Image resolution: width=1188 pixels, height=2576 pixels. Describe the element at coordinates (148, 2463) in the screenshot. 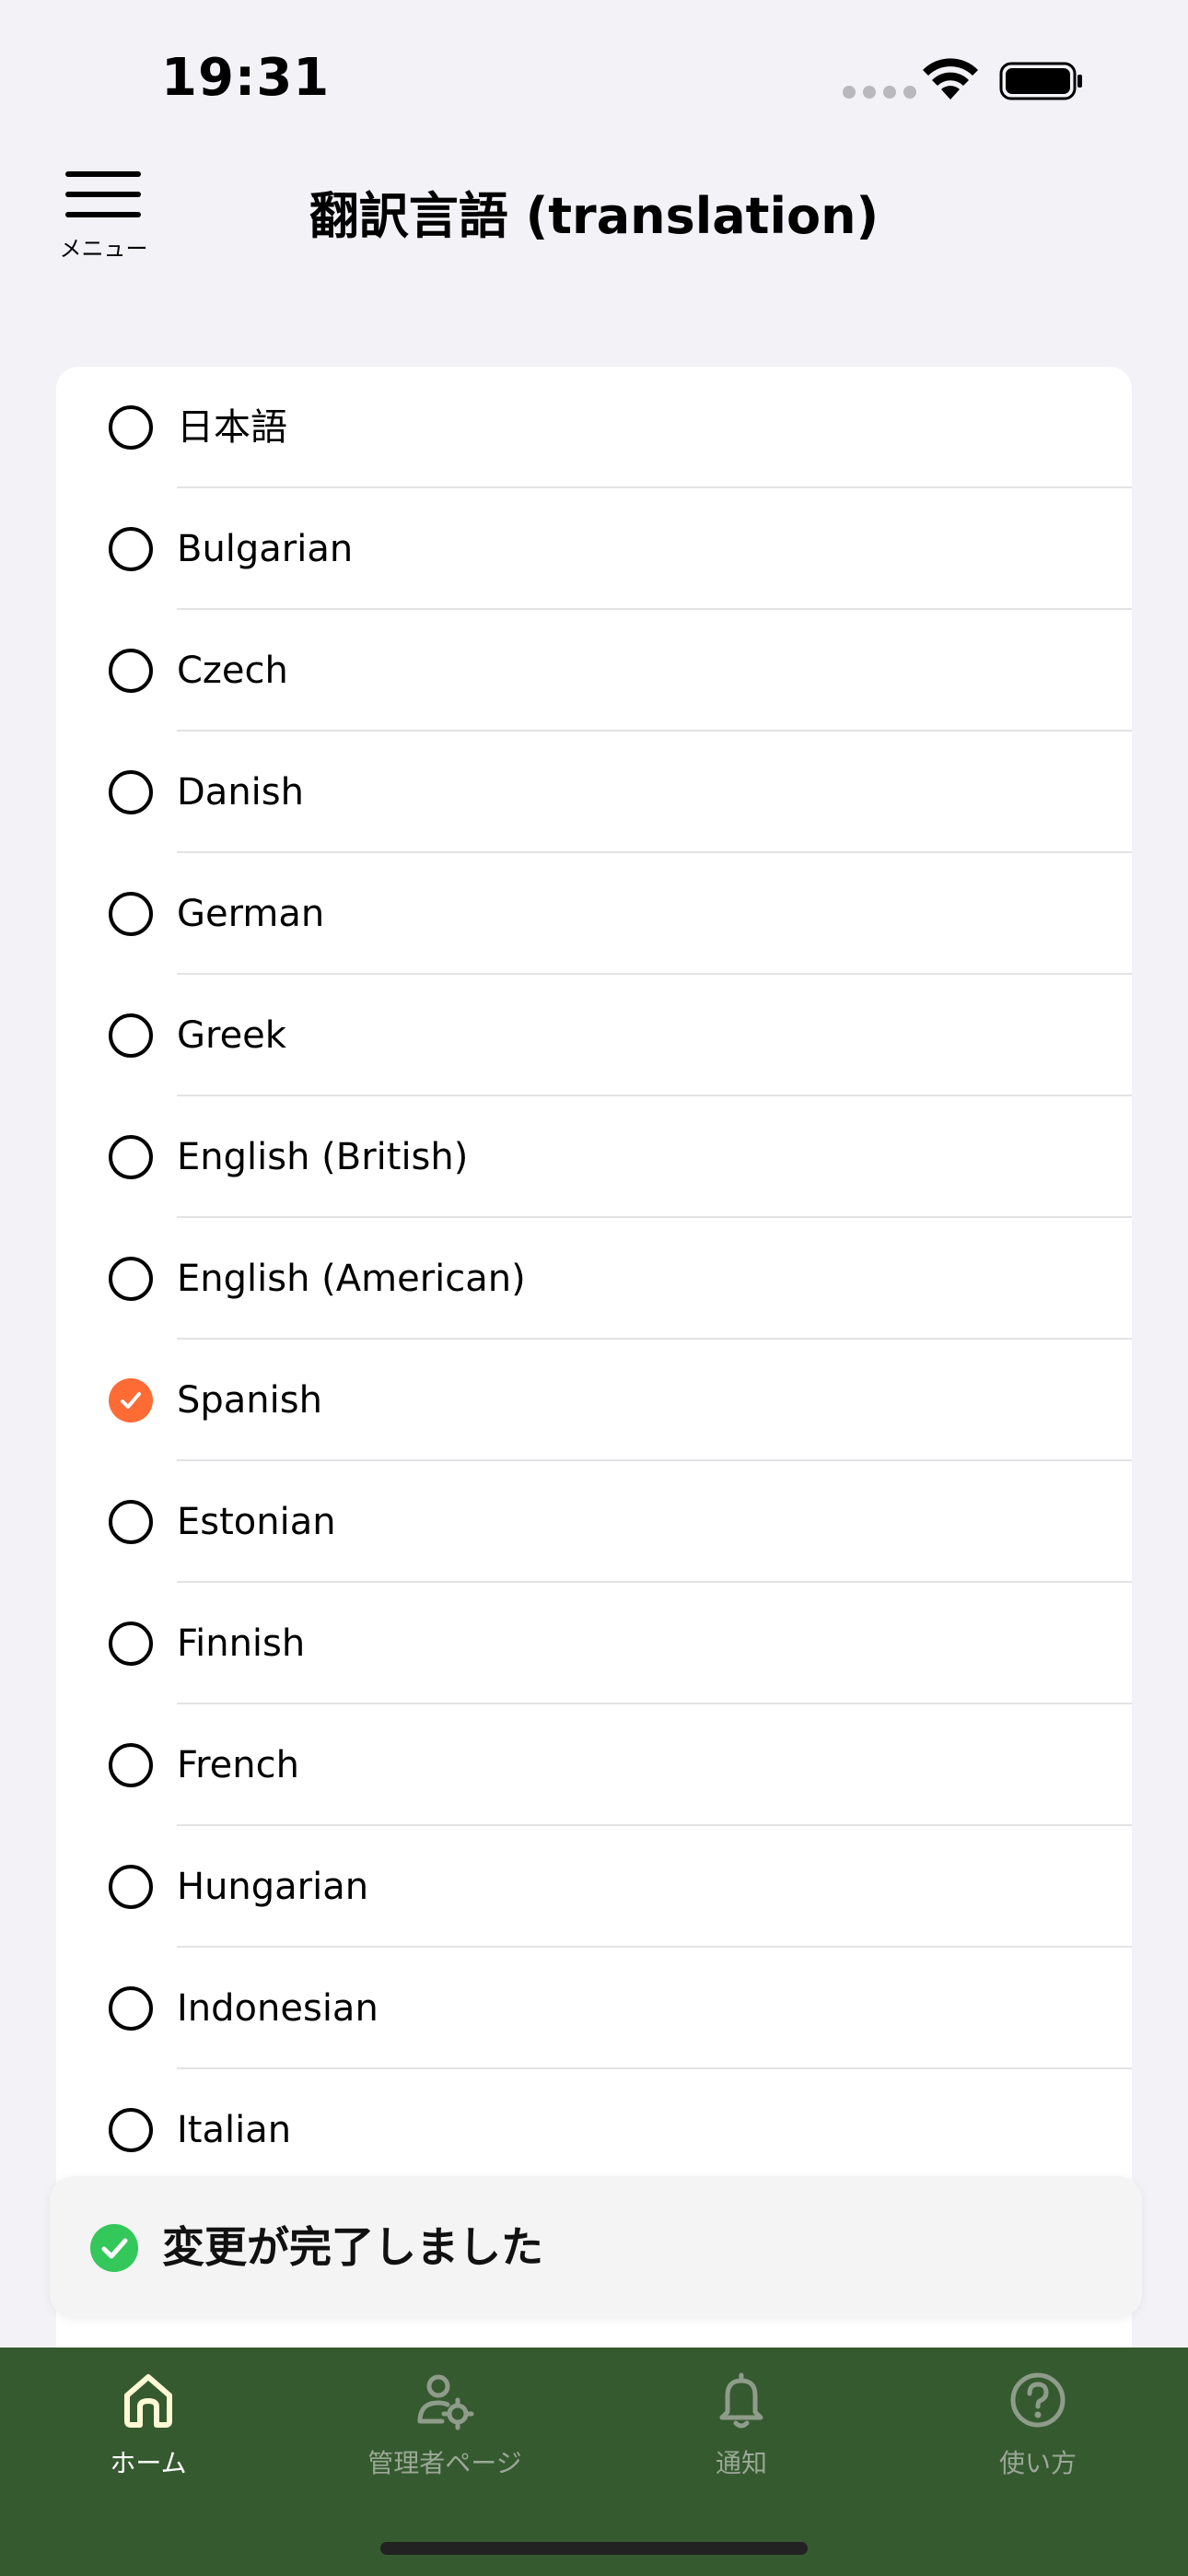

I see `tab-home-label: ホーム` at that location.